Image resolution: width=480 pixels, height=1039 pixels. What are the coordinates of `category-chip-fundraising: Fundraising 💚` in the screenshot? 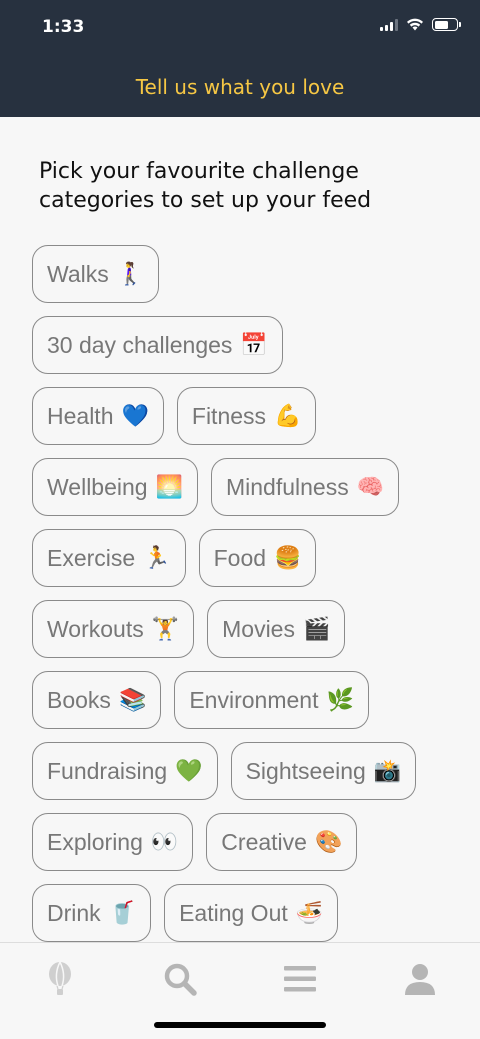 It's located at (125, 771).